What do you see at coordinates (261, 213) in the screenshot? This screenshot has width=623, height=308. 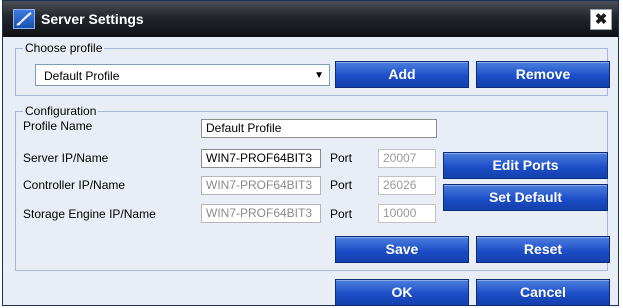 I see `storage-engine-ip-input: WIN7-PROF64BIT3` at bounding box center [261, 213].